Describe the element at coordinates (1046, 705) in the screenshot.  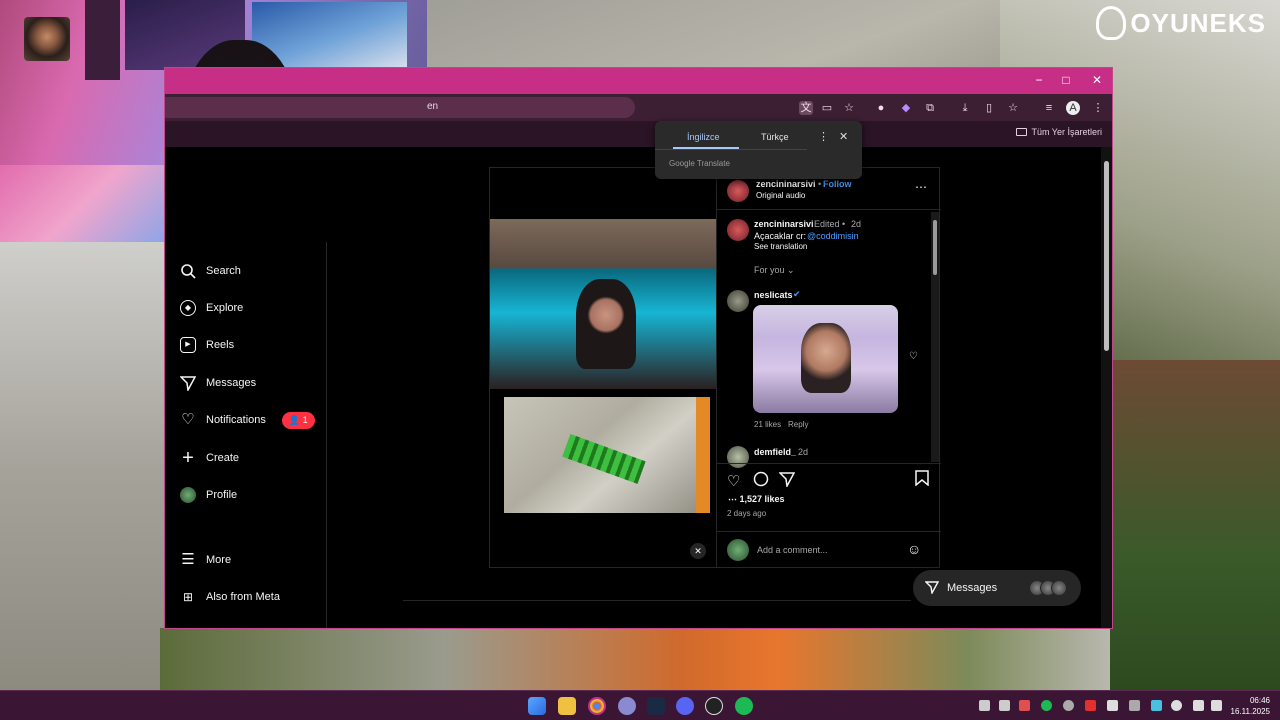
I see `spotify-tray-icon` at that location.